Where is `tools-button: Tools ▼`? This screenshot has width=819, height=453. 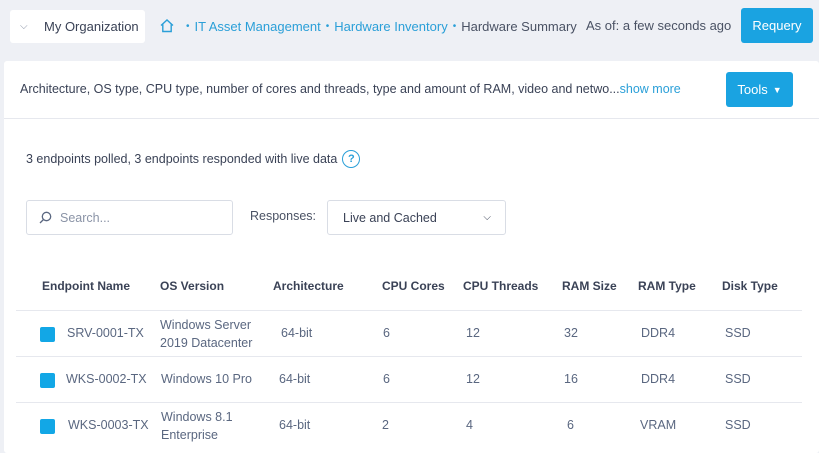
tools-button: Tools ▼ is located at coordinates (759, 89).